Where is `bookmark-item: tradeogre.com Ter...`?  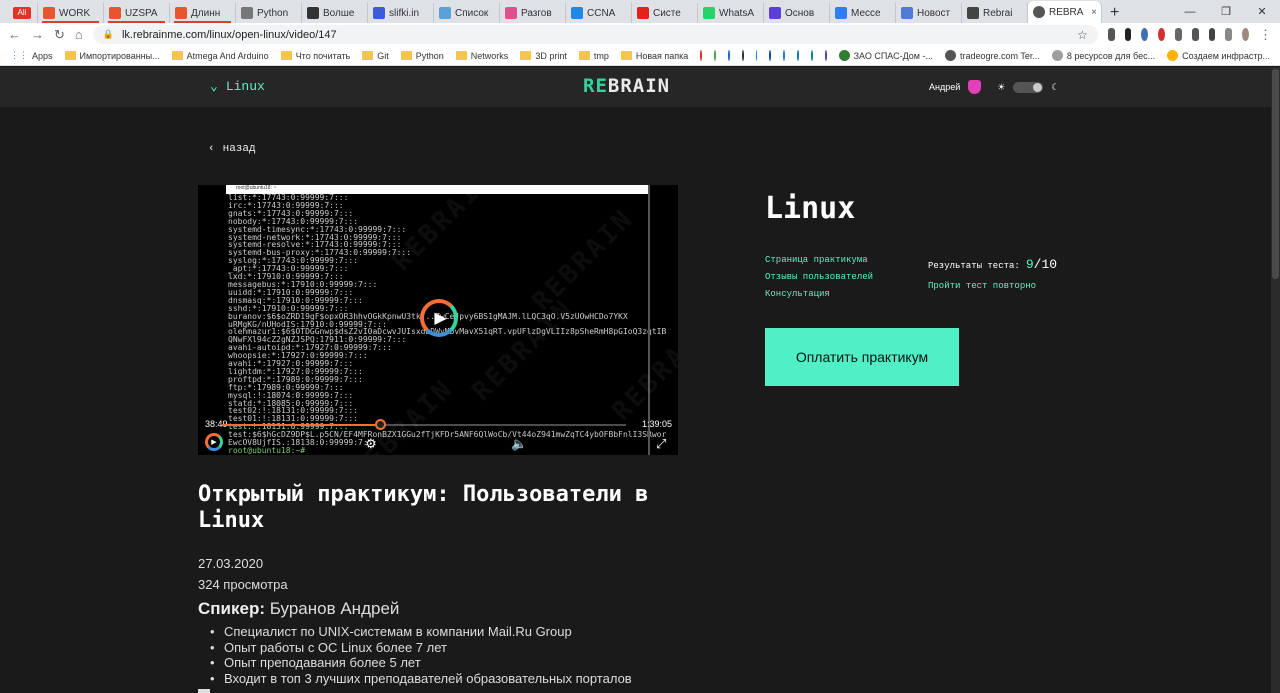 bookmark-item: tradeogre.com Ter... is located at coordinates (992, 55).